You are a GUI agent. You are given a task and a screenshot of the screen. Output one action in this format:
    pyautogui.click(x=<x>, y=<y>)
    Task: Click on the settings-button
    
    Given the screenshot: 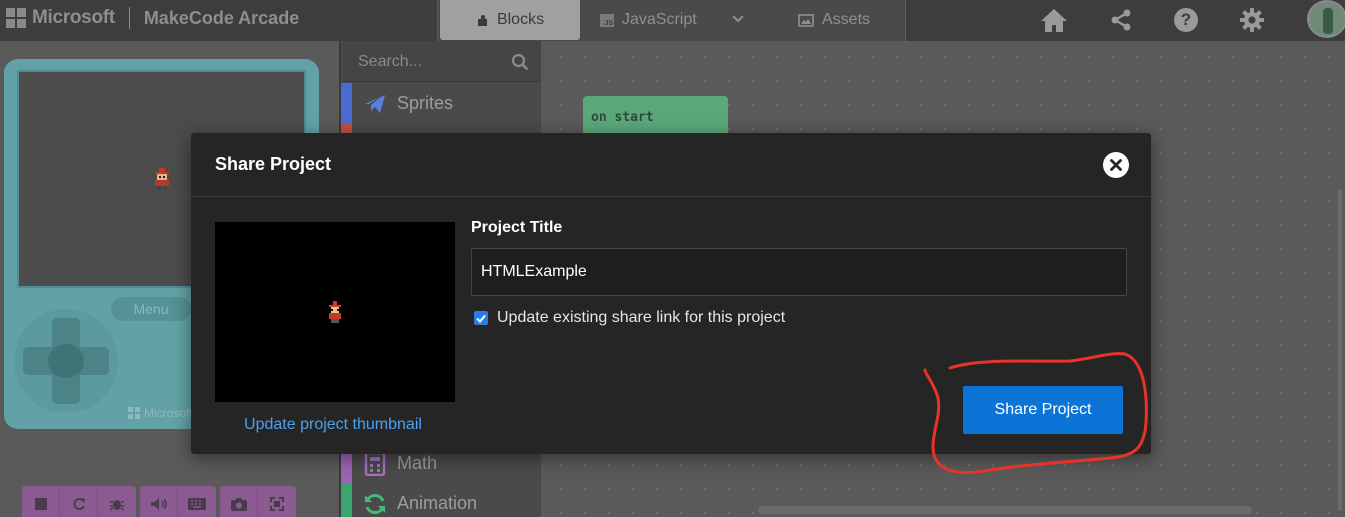 What is the action you would take?
    pyautogui.click(x=1252, y=20)
    